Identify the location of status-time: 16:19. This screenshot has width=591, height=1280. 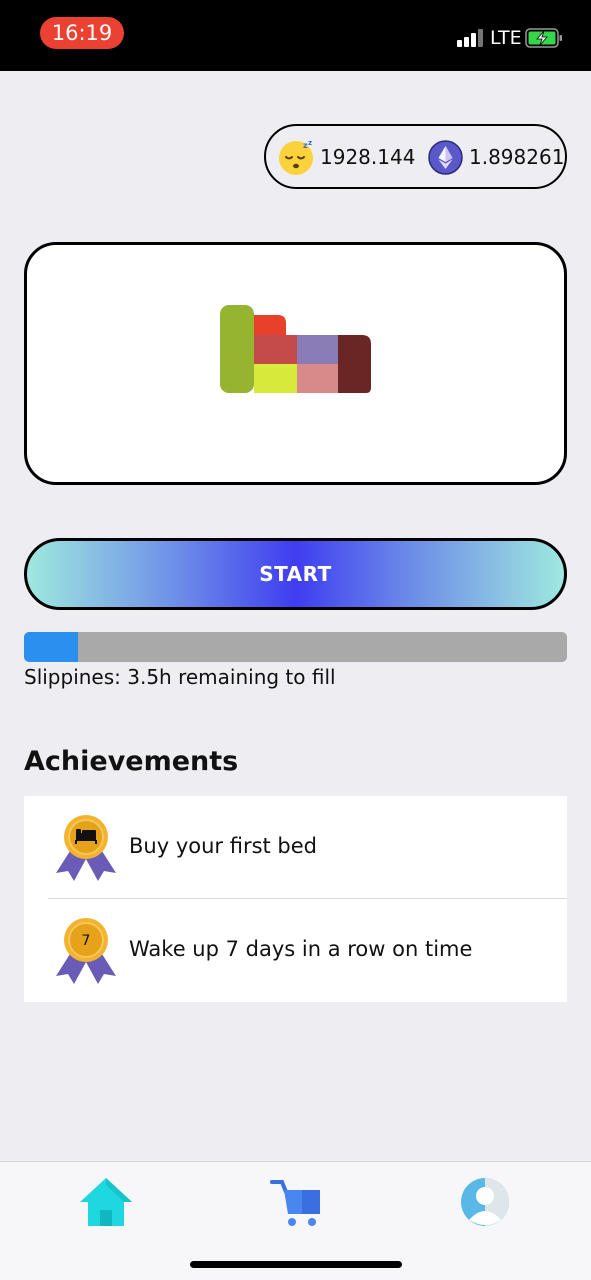
(82, 33).